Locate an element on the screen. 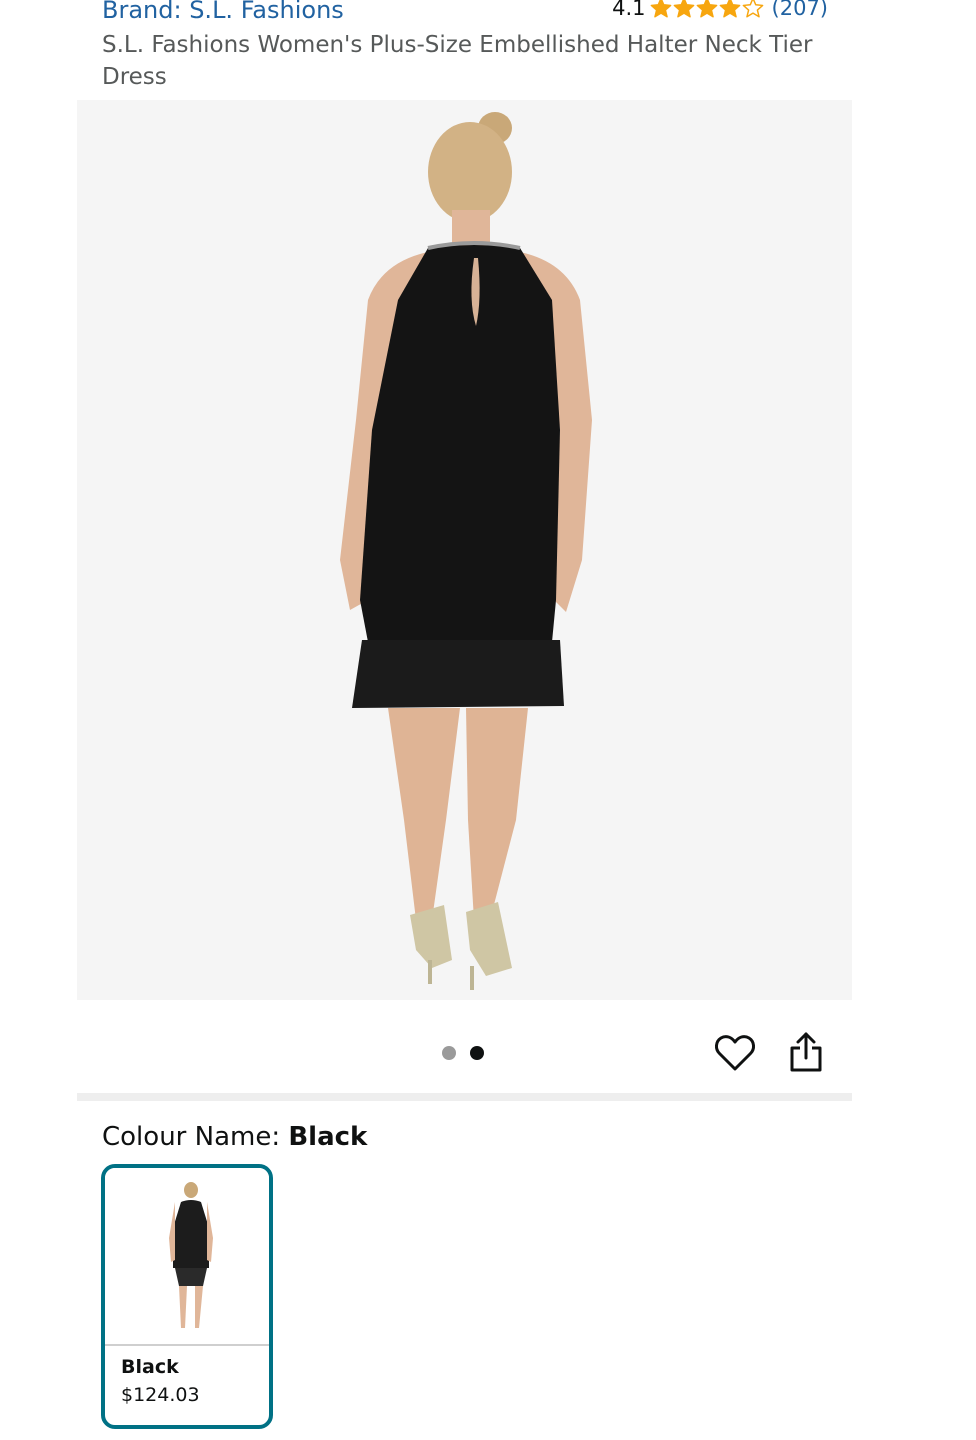 Image resolution: width=976 pixels, height=1440 pixels. colour-value: Black is located at coordinates (328, 1137).